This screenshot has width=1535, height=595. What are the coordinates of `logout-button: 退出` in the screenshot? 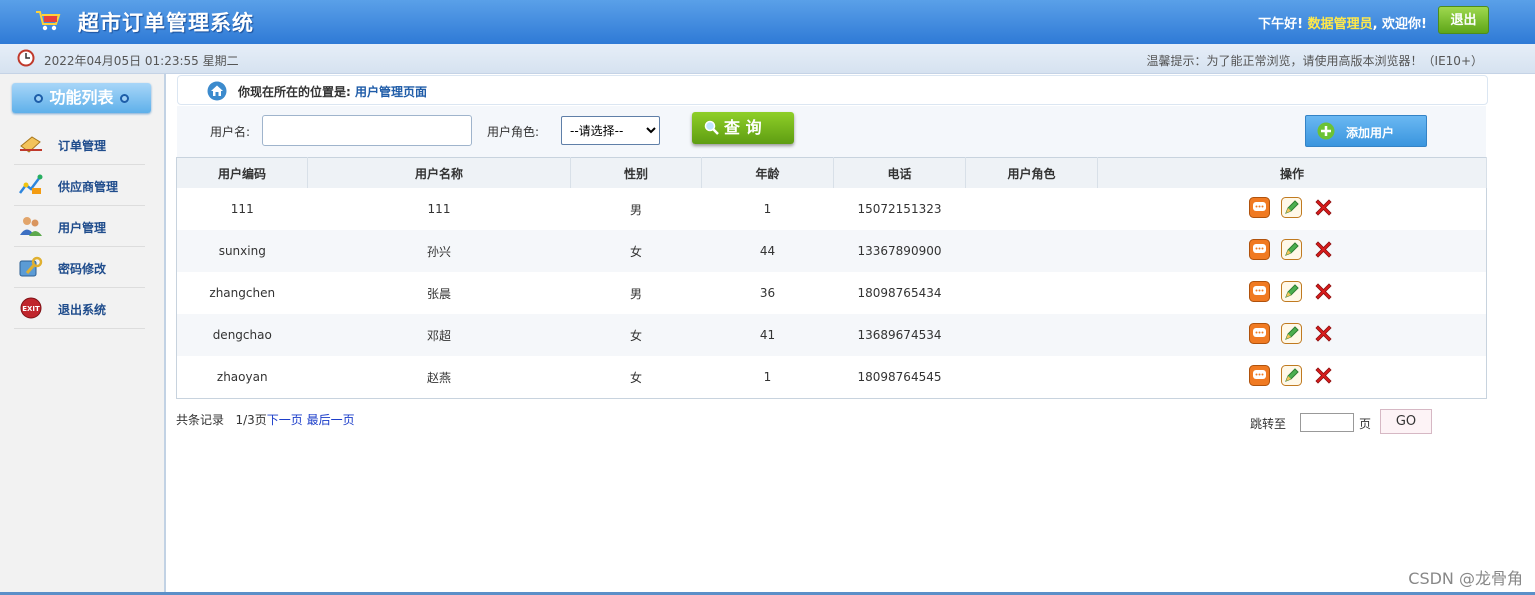 It's located at (1463, 20).